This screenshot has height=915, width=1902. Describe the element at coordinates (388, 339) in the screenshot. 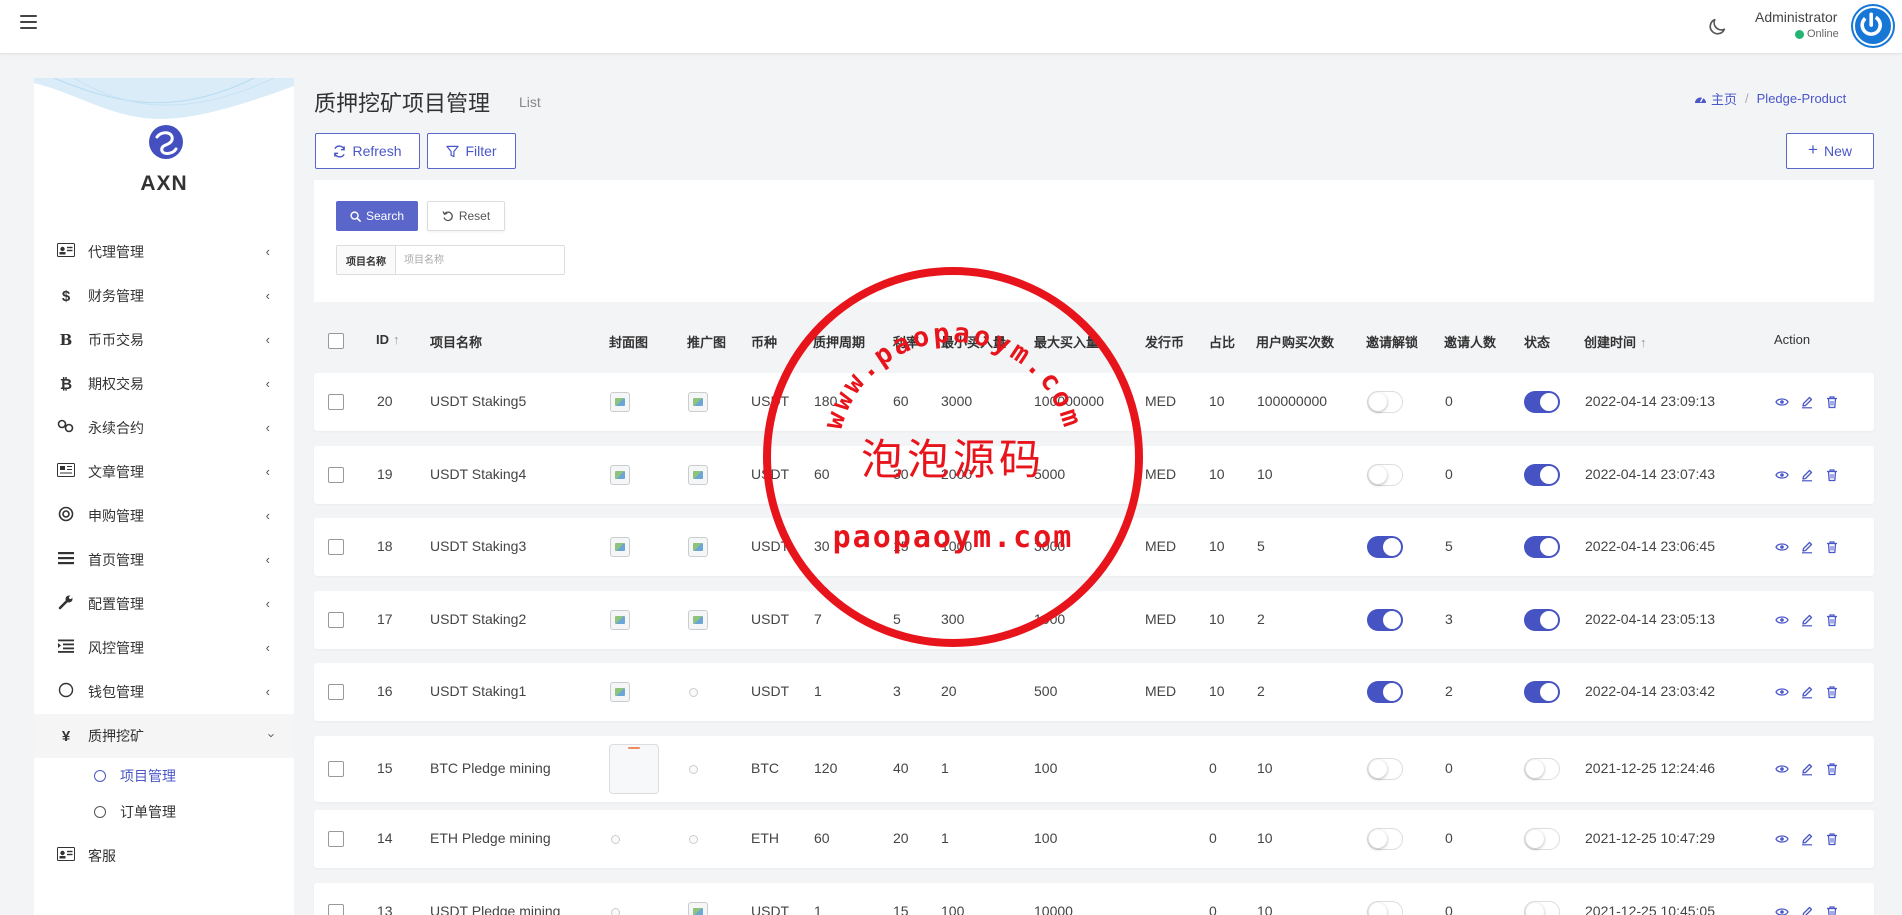

I see `th-id: ID ↑` at that location.